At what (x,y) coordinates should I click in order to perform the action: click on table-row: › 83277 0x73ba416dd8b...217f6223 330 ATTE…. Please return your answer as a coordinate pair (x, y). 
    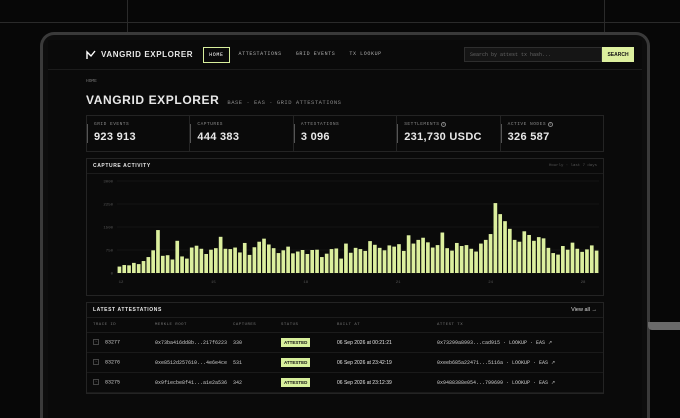
    Looking at the image, I should click on (345, 343).